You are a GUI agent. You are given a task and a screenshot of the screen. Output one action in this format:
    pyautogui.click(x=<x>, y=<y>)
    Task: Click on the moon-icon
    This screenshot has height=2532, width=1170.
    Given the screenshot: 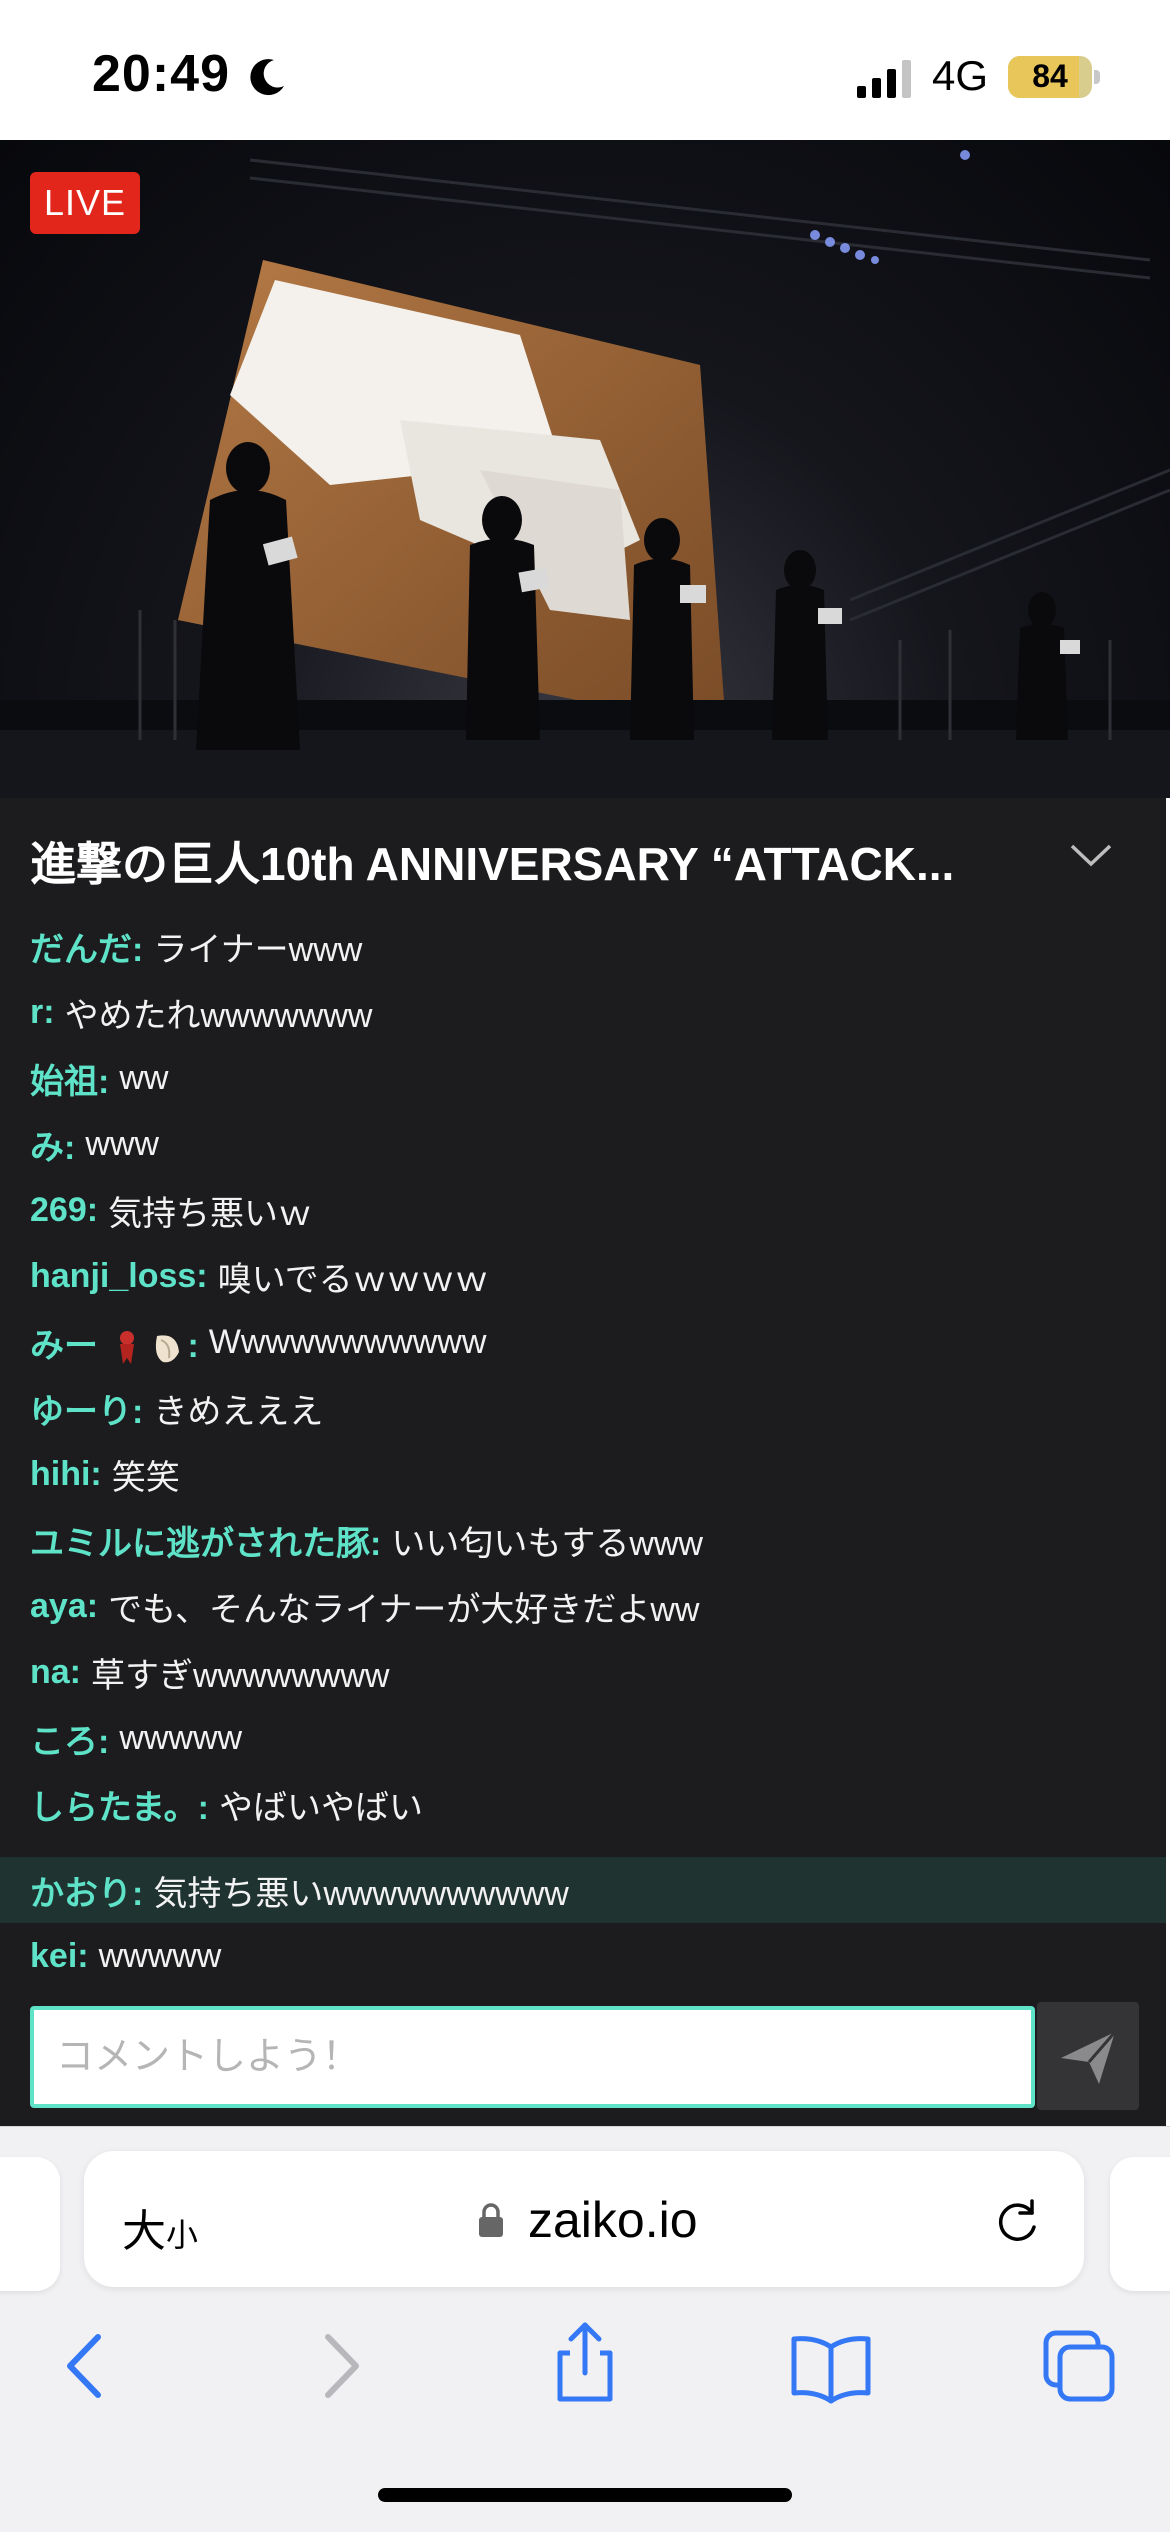 What is the action you would take?
    pyautogui.click(x=267, y=77)
    